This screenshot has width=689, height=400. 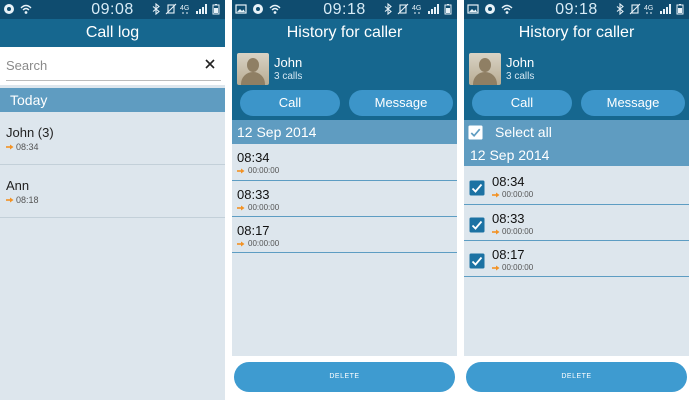 What do you see at coordinates (576, 132) in the screenshot?
I see `select-all-row: Select all` at bounding box center [576, 132].